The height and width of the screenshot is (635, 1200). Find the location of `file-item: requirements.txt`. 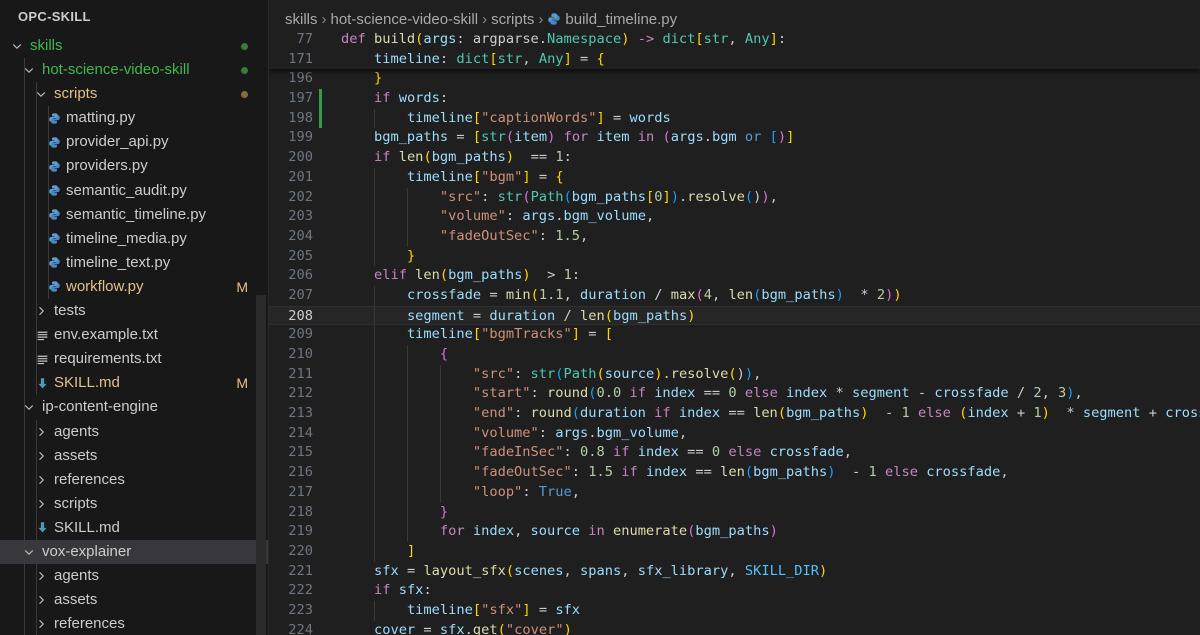

file-item: requirements.txt is located at coordinates (134, 359).